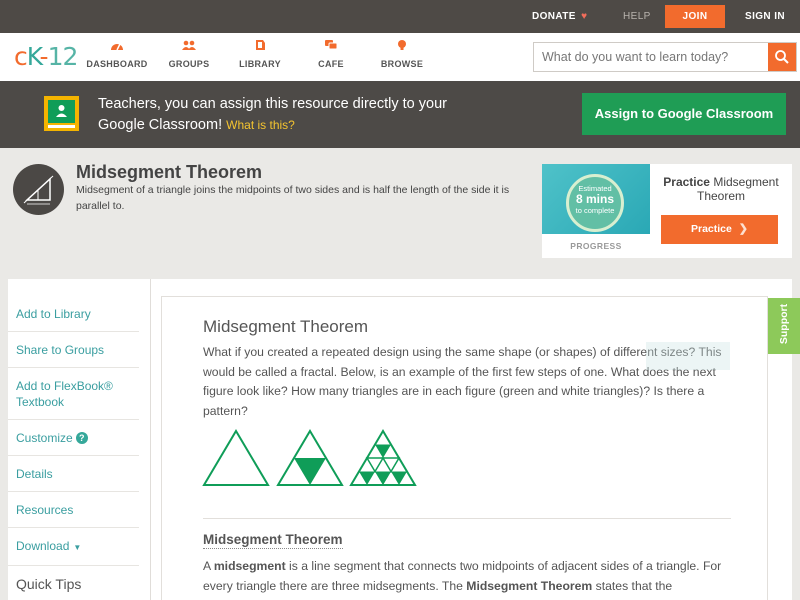  Describe the element at coordinates (73, 314) in the screenshot. I see `sidebar-add-to-library: Add to Library` at that location.